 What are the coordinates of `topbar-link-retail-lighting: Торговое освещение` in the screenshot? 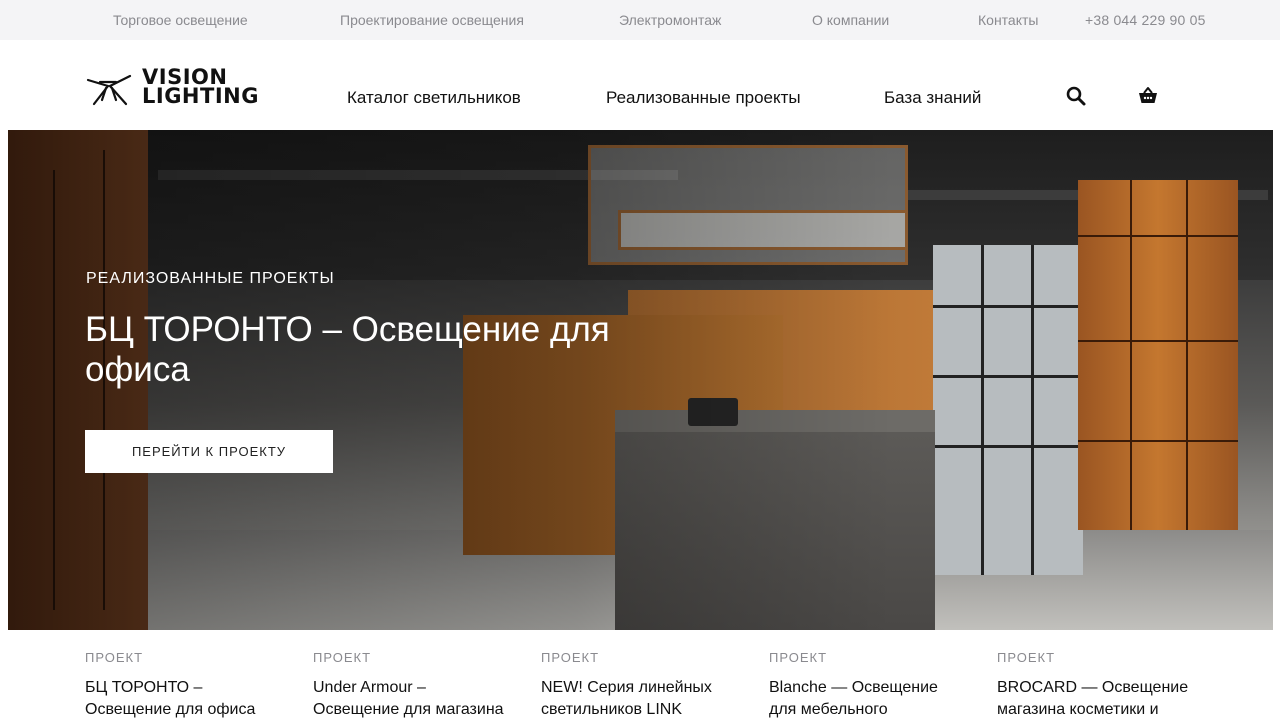 It's located at (180, 20).